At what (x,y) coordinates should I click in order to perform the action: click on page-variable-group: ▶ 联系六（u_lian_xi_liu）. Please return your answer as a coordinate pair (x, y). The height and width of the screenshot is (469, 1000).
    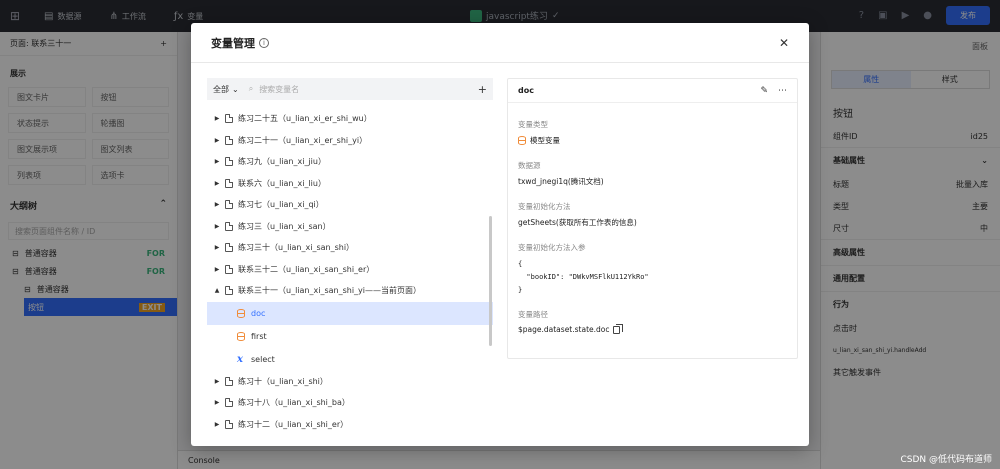
    Looking at the image, I should click on (350, 184).